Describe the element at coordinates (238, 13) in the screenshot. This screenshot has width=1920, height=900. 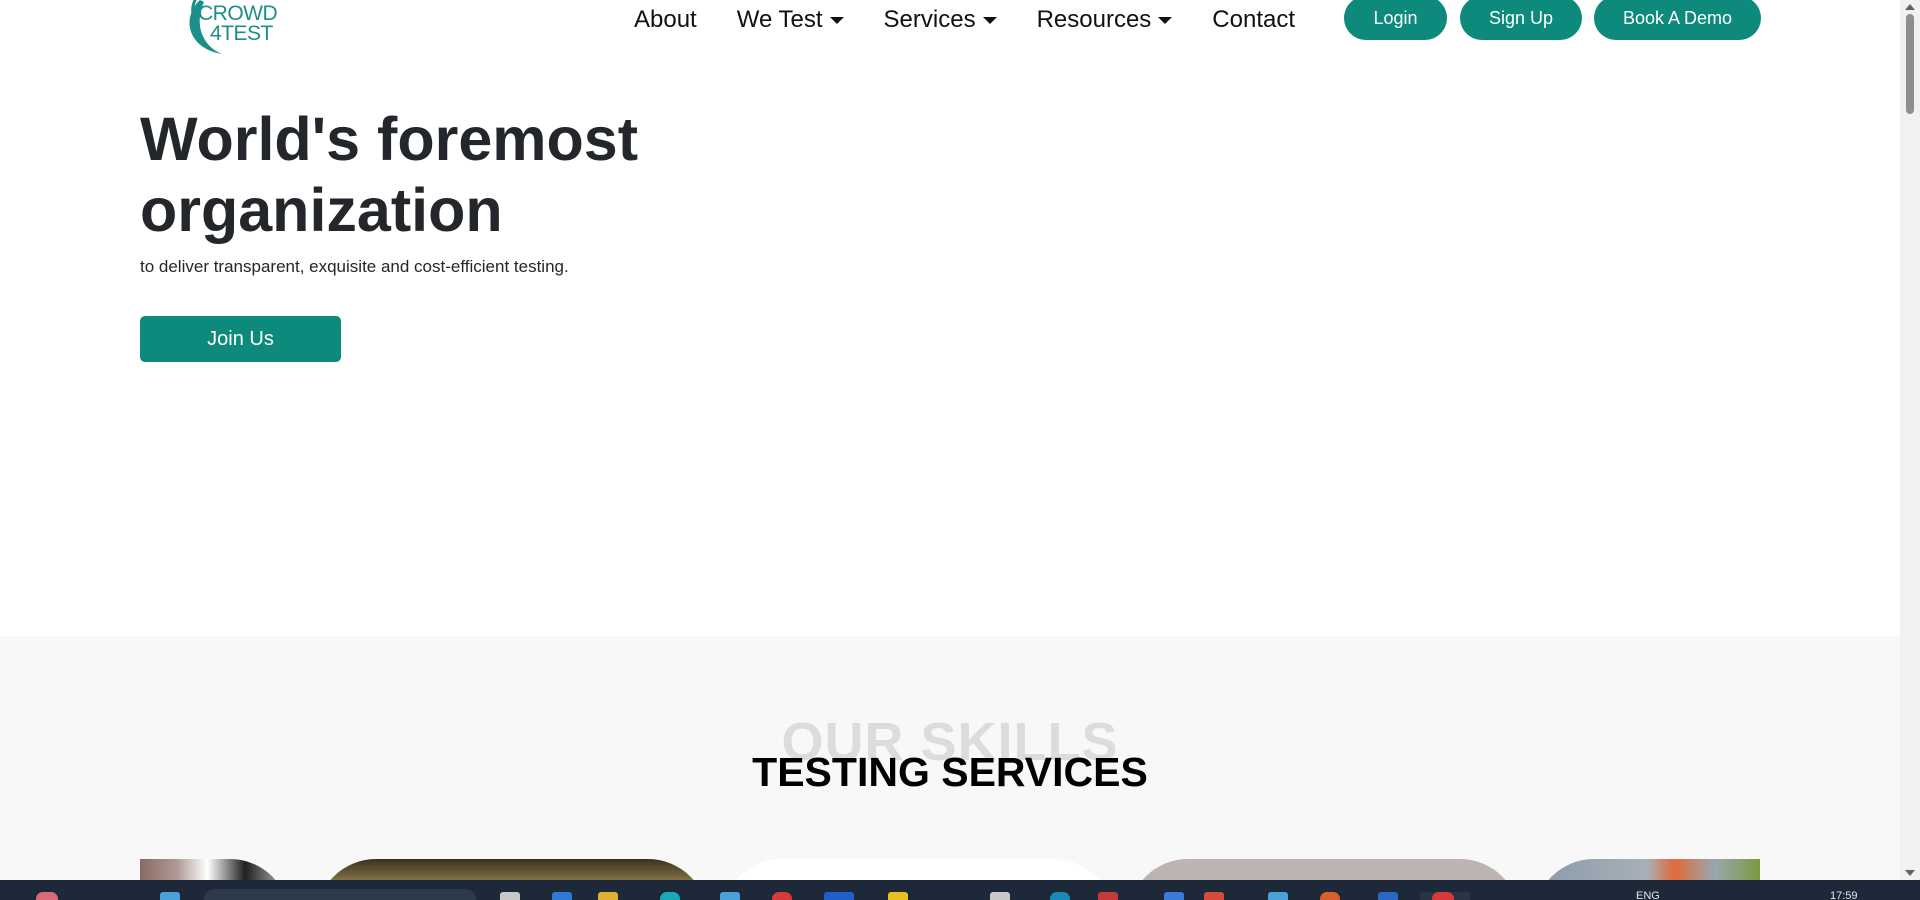
I see `logo-line-1: CROWD` at that location.